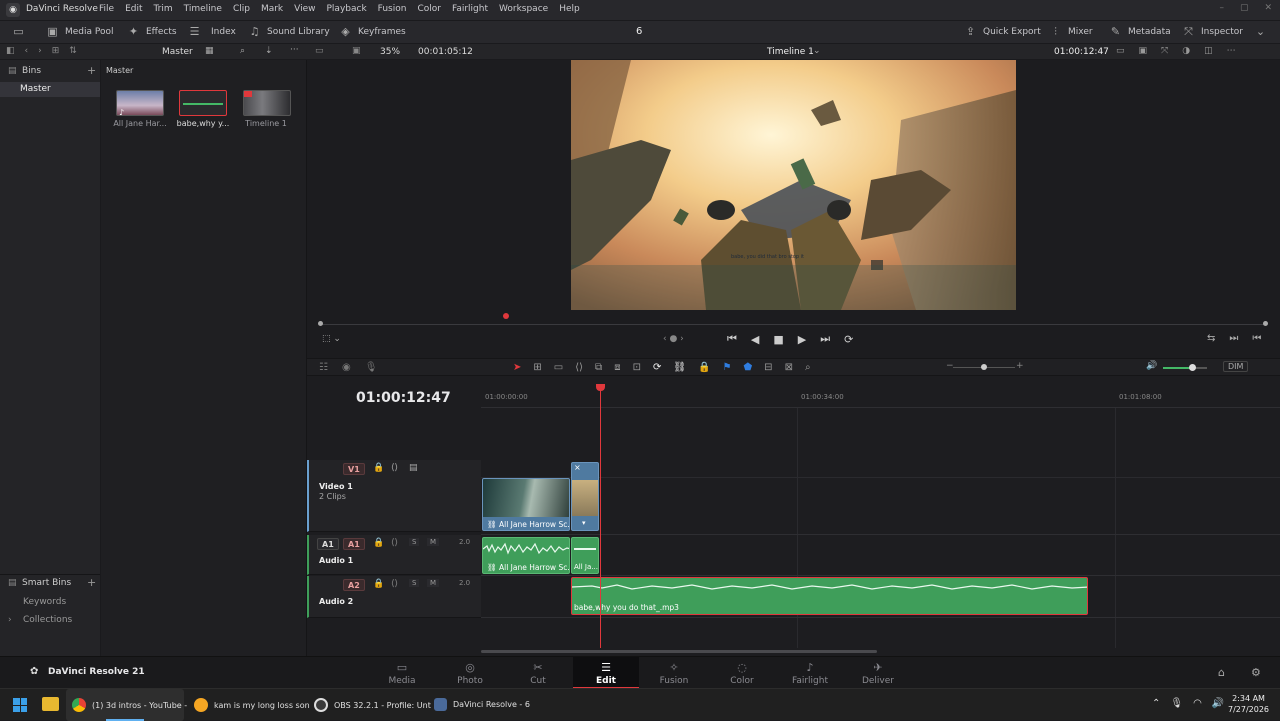  I want to click on menu-fairlight: Fairlight, so click(470, 9).